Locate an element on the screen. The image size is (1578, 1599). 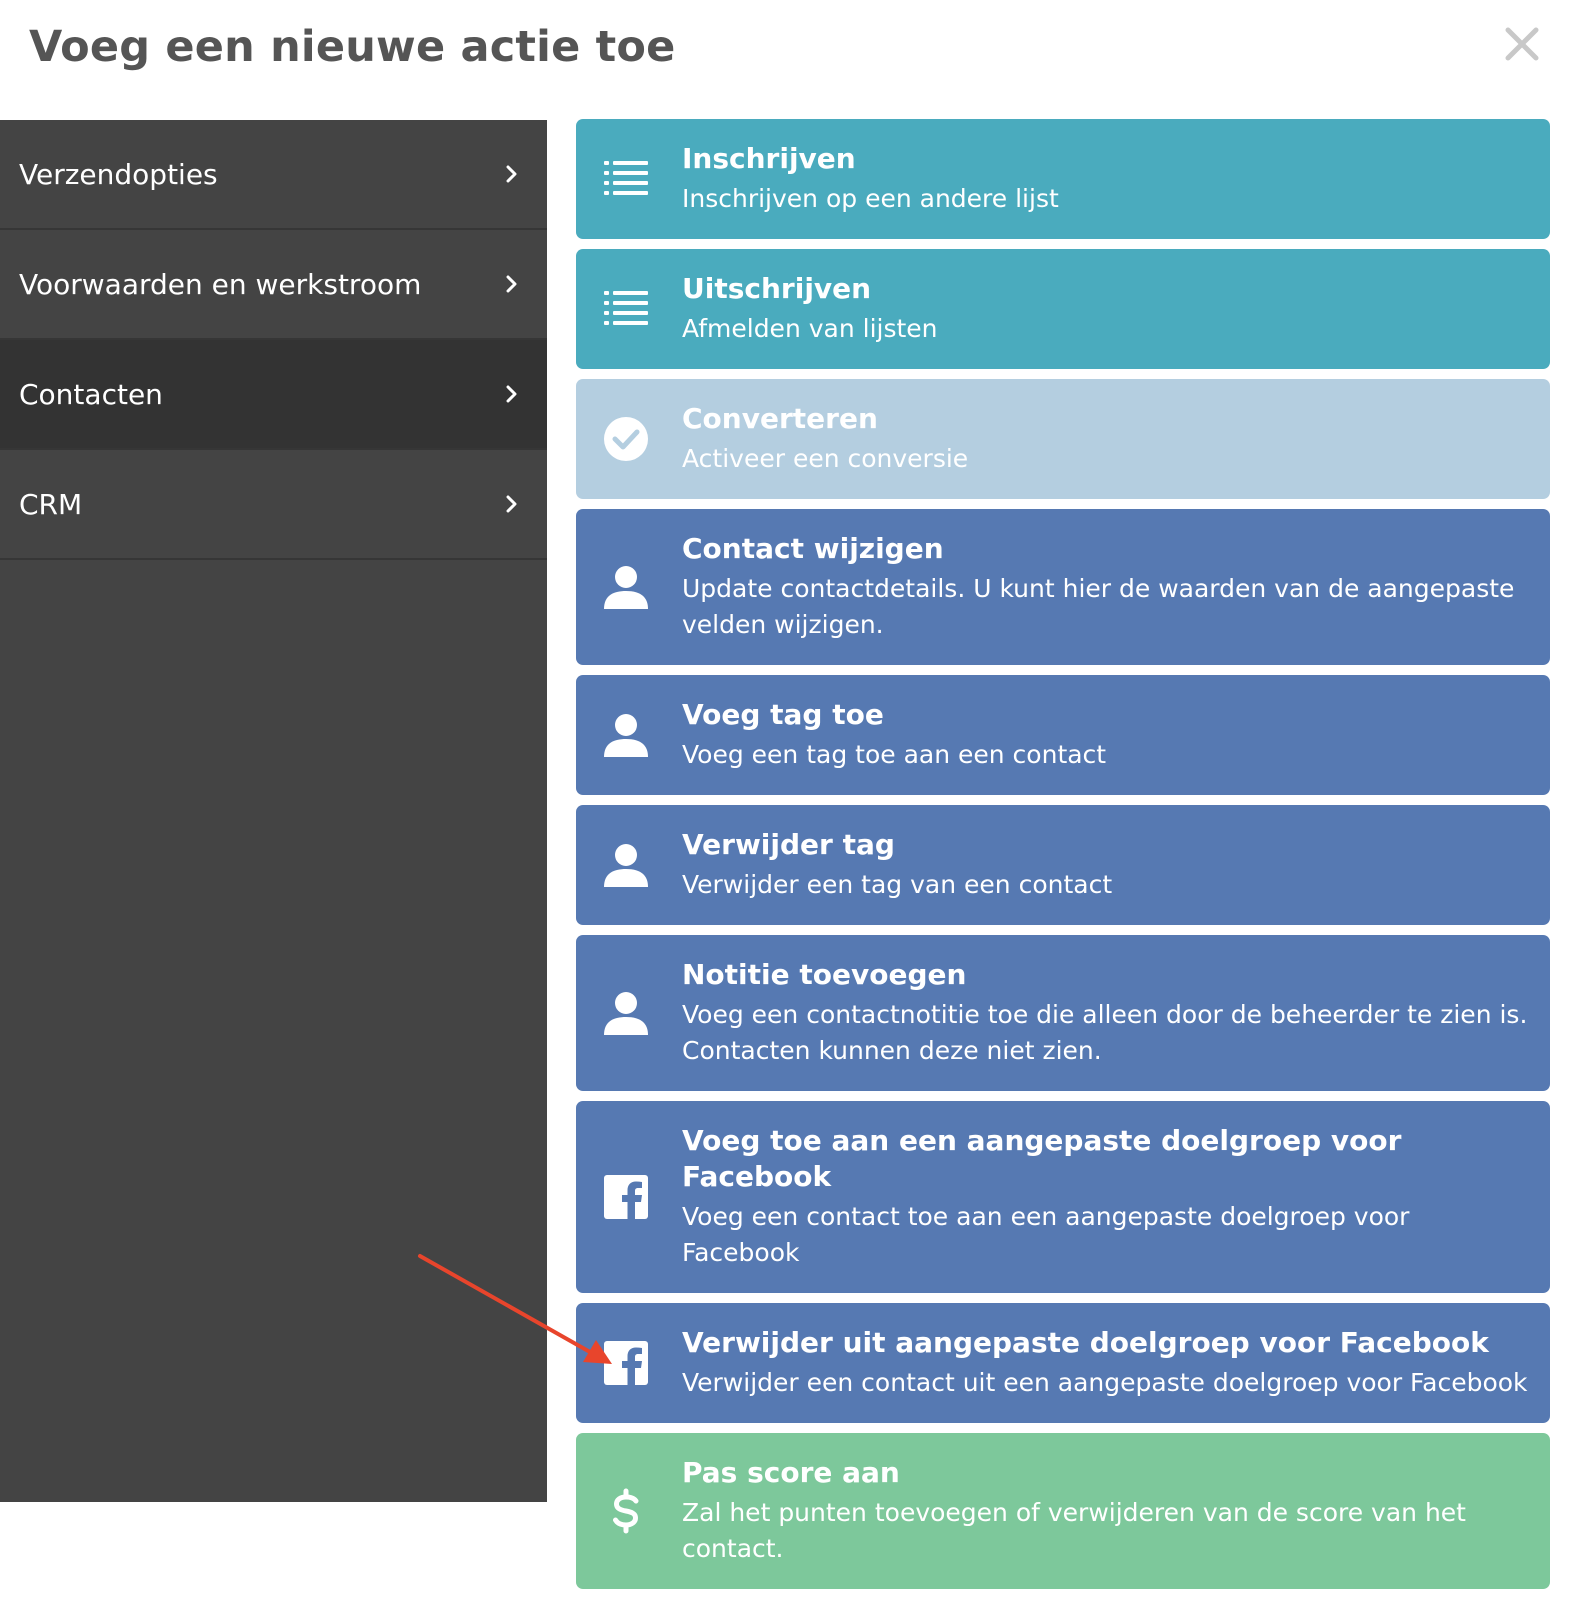
action-title: Verwijder tag is located at coordinates (788, 844).